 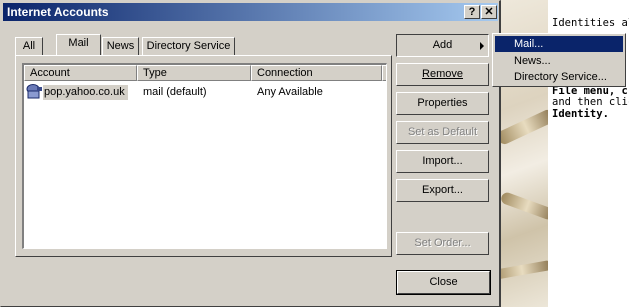 I want to click on column-header-spacer, so click(x=384, y=73).